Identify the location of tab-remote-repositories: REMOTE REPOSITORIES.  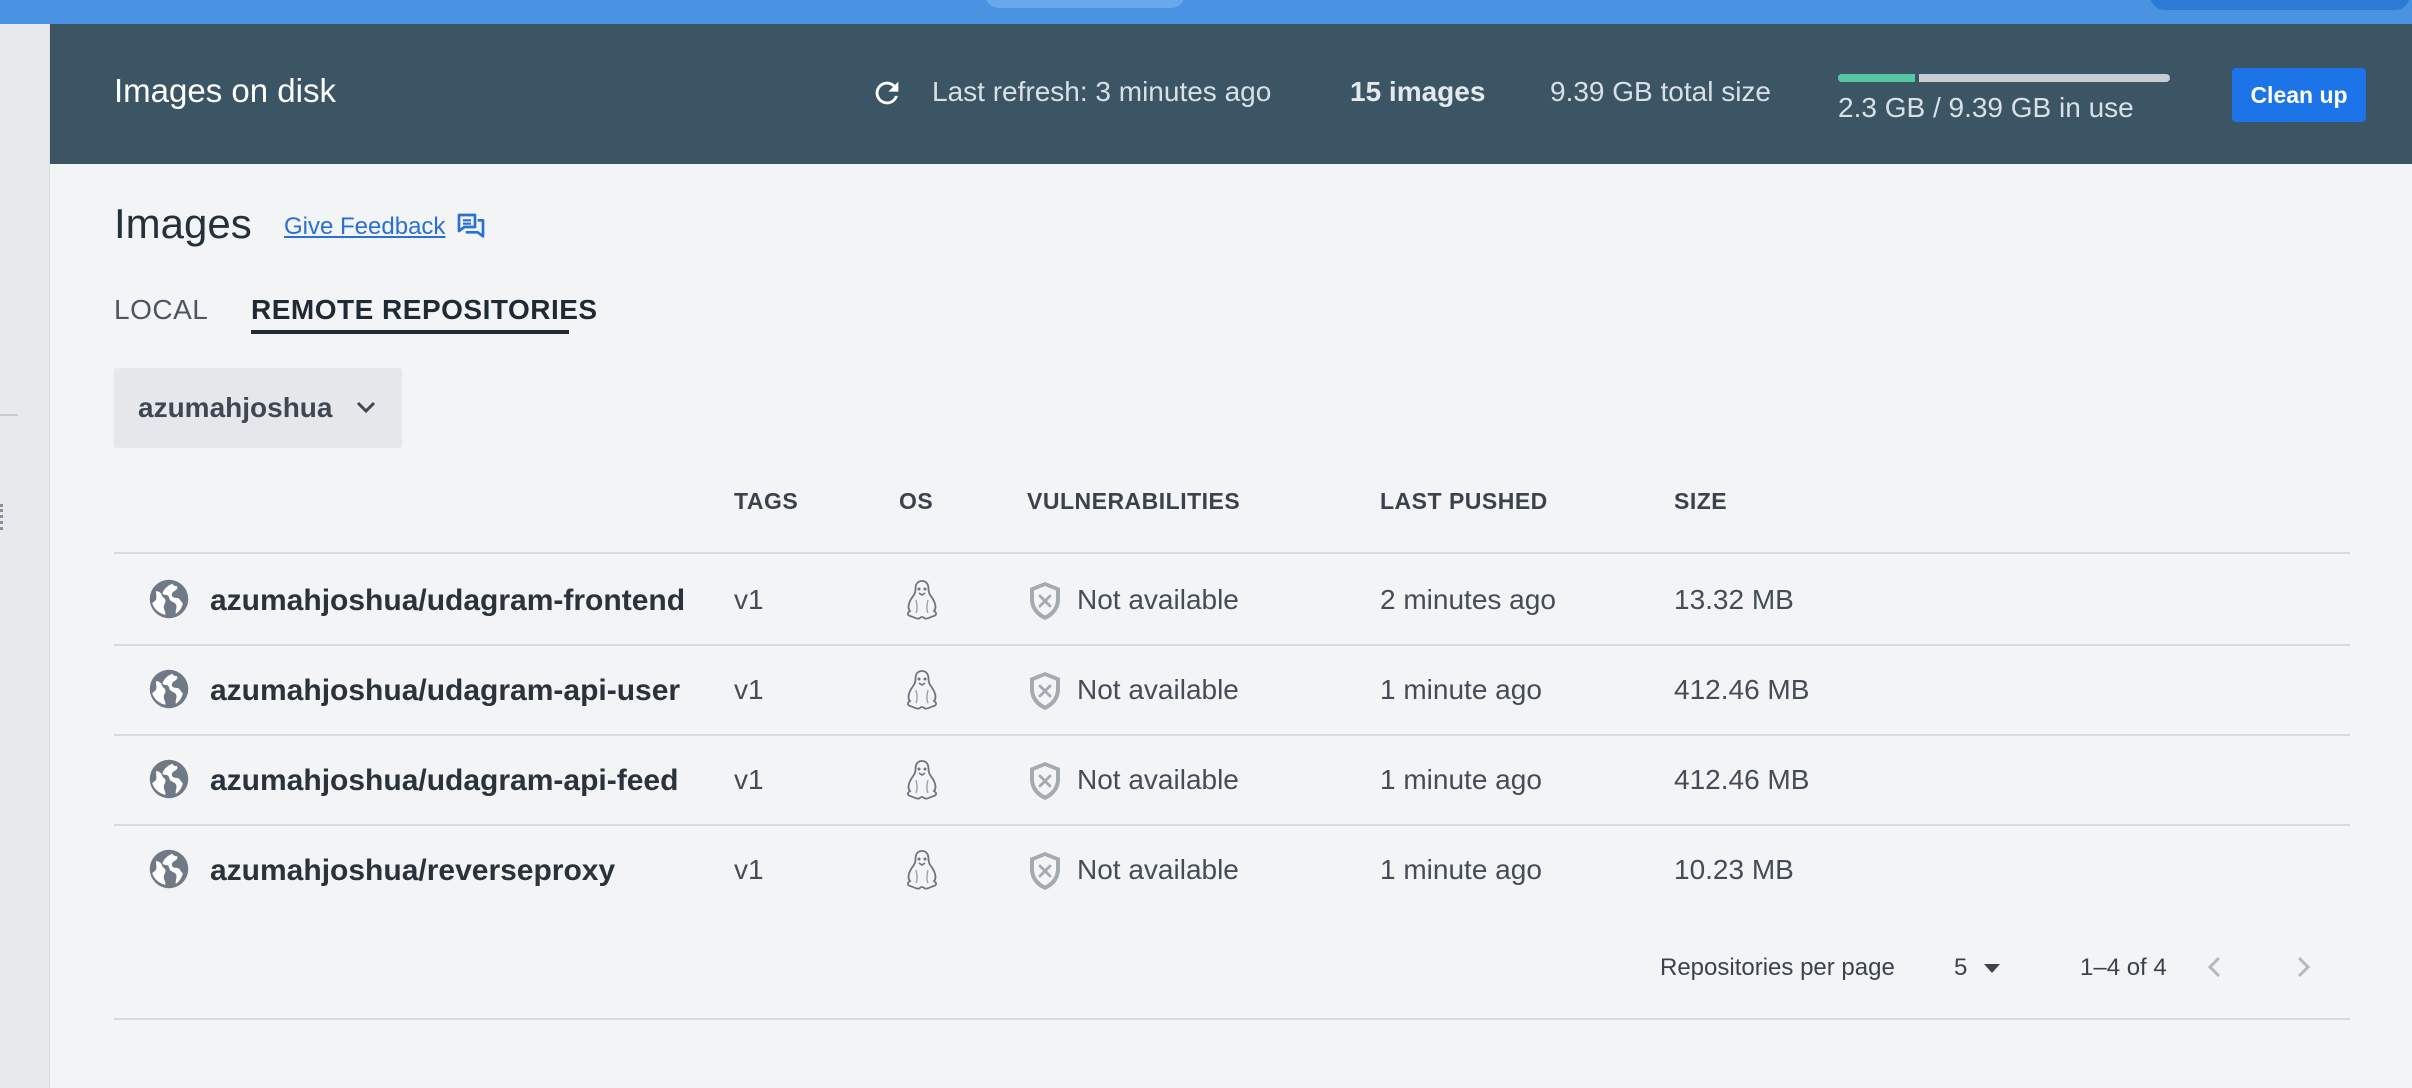
(424, 310).